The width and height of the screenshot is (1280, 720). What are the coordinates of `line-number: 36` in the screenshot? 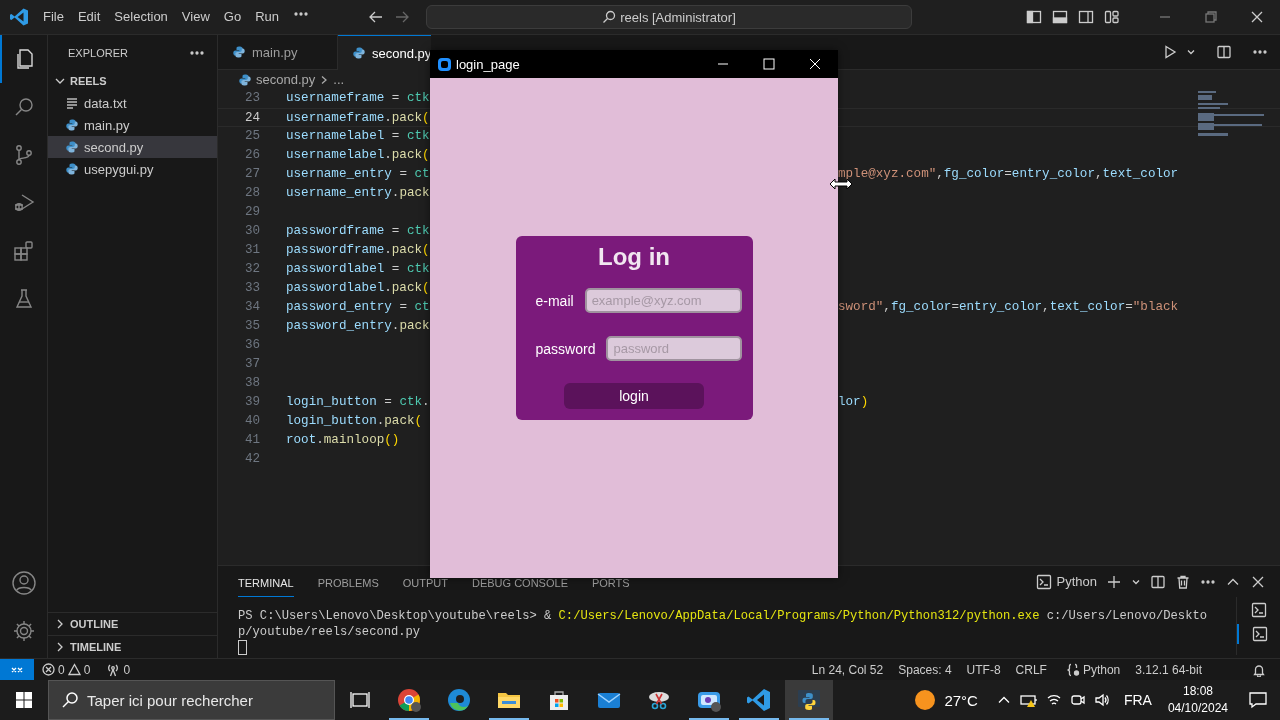 It's located at (252, 345).